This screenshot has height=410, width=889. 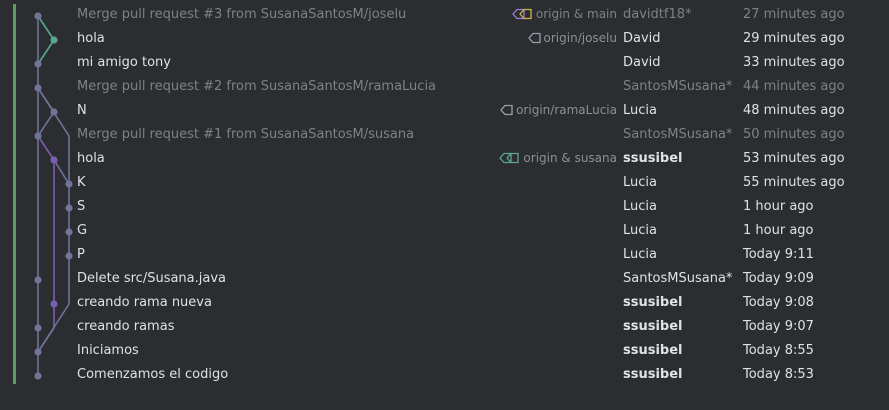 I want to click on commit-subject: creando rama nueva, so click(x=144, y=302).